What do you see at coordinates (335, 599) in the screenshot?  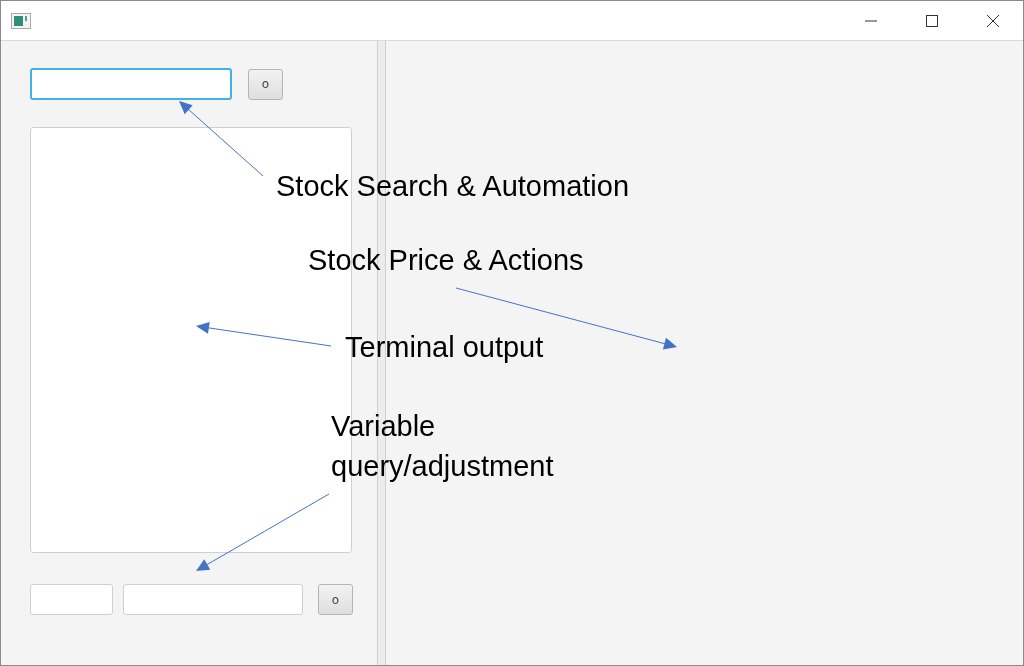 I see `apply-button: o` at bounding box center [335, 599].